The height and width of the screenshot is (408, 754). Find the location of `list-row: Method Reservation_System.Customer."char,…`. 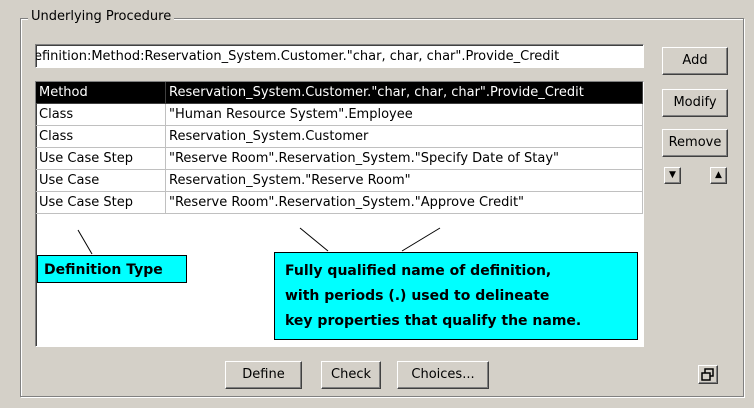

list-row: Method Reservation_System.Customer."char,… is located at coordinates (339, 93).